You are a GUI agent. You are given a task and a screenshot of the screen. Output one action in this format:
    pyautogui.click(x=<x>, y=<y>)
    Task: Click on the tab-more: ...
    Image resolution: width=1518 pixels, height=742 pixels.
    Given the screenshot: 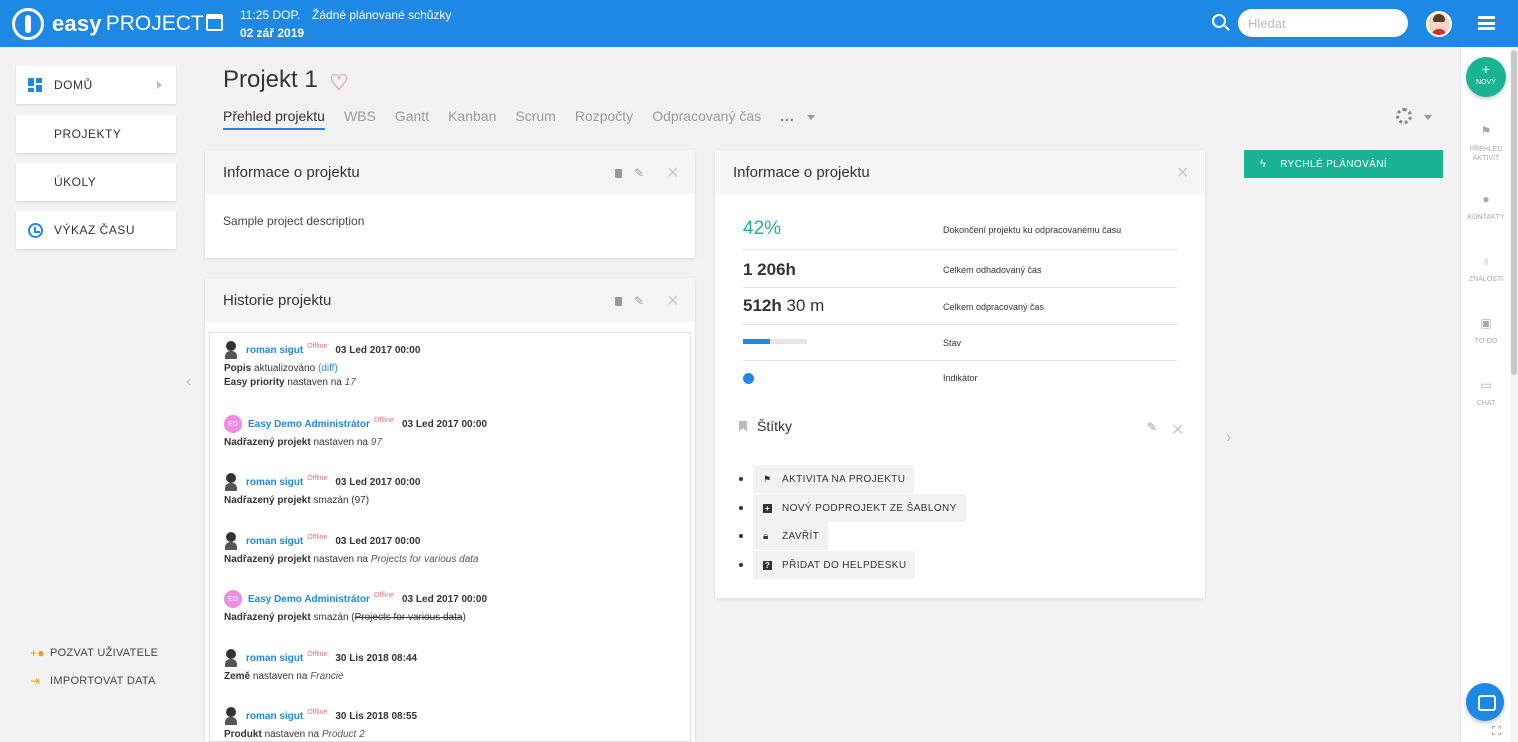 What is the action you would take?
    pyautogui.click(x=797, y=119)
    